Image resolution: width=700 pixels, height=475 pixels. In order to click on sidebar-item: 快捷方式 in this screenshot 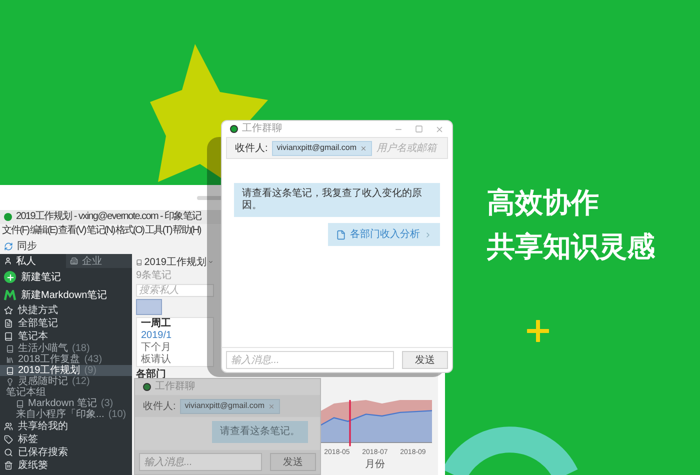, I will do `click(66, 310)`.